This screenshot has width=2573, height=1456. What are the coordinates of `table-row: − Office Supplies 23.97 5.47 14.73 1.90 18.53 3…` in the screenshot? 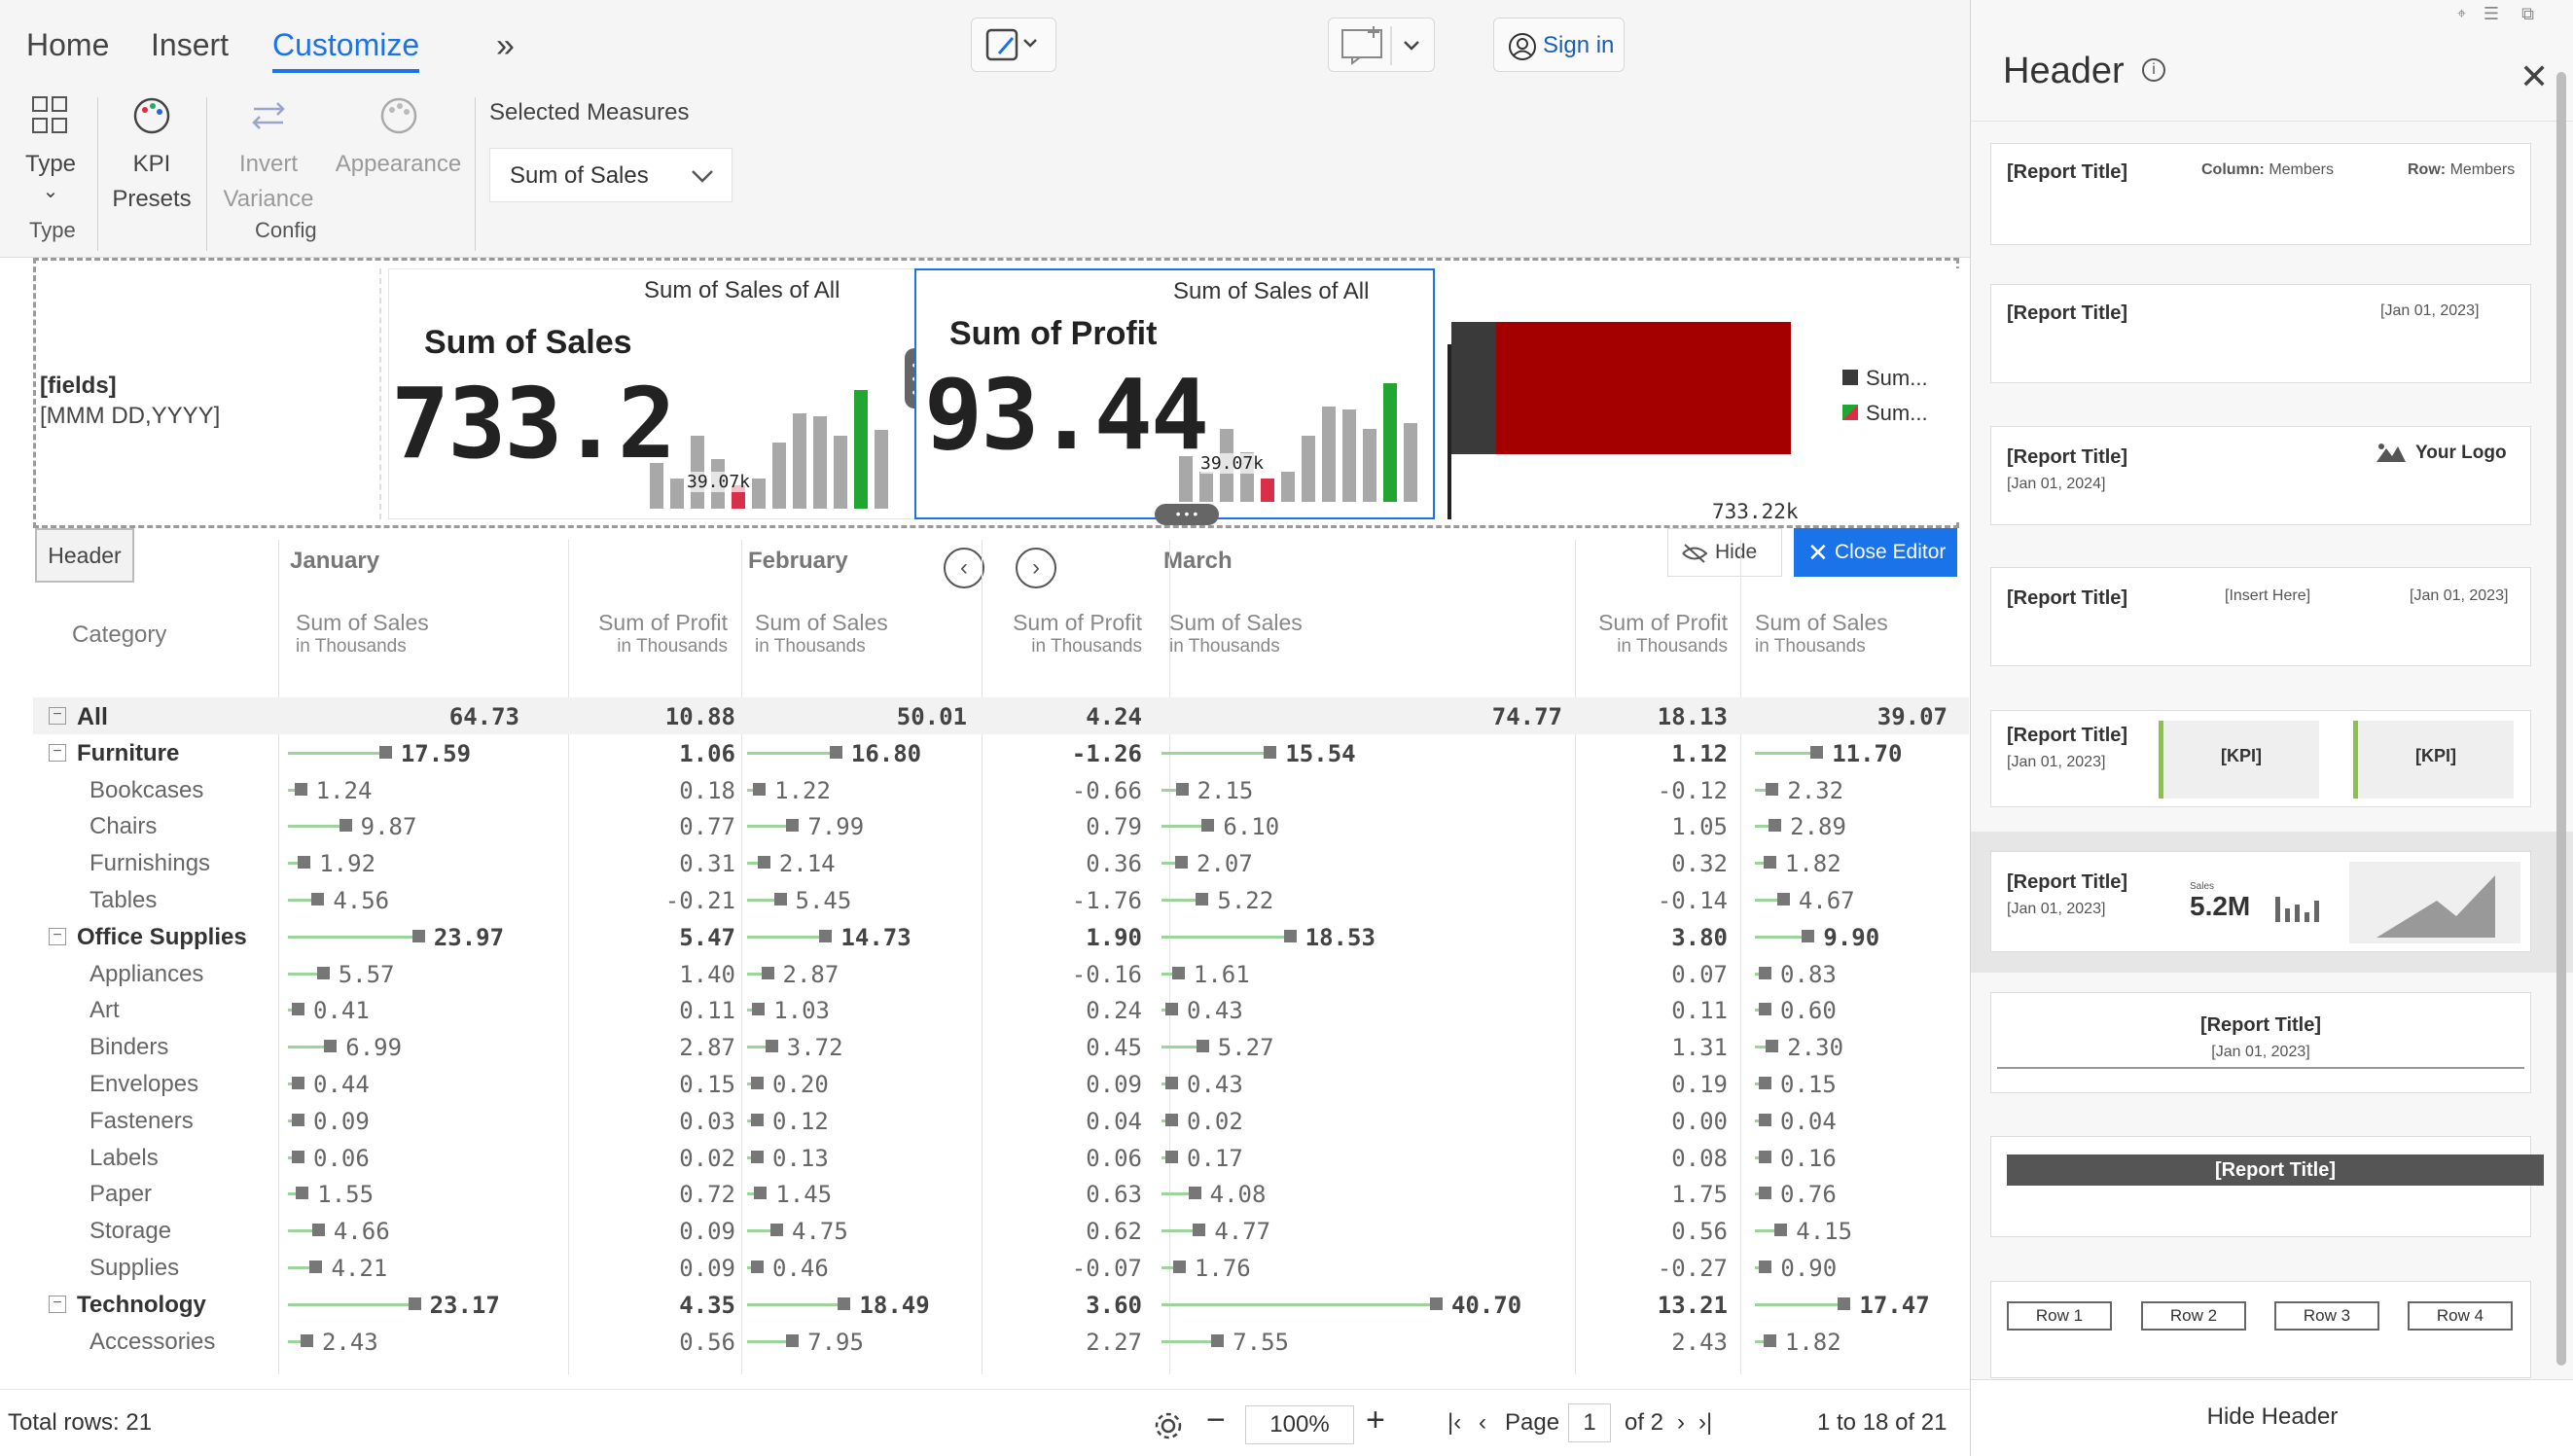 It's located at (1001, 936).